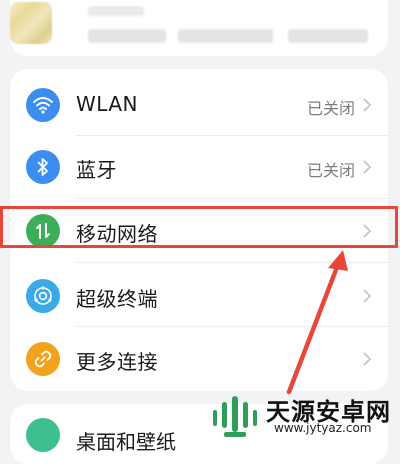 The height and width of the screenshot is (464, 400). What do you see at coordinates (235, 416) in the screenshot?
I see `brand-logo-icon` at bounding box center [235, 416].